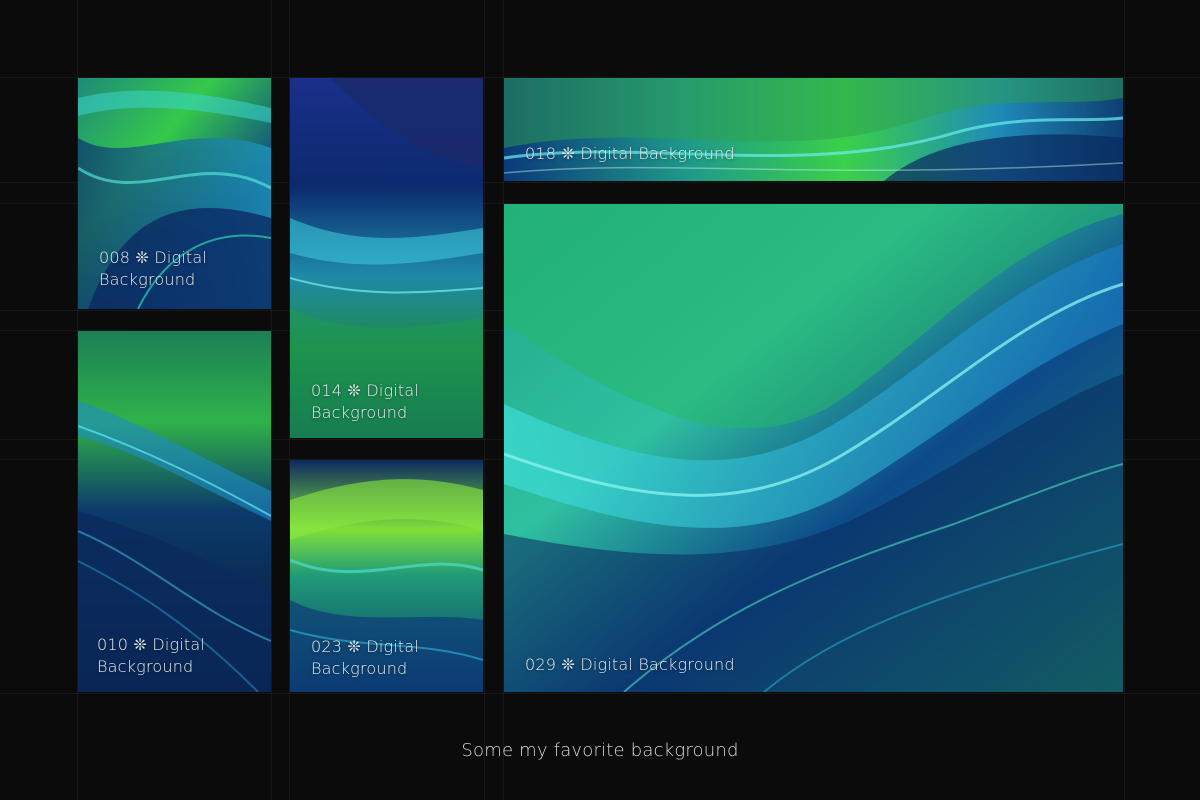  I want to click on background-tile-008: 008 ❊ Digital Background, so click(174, 193).